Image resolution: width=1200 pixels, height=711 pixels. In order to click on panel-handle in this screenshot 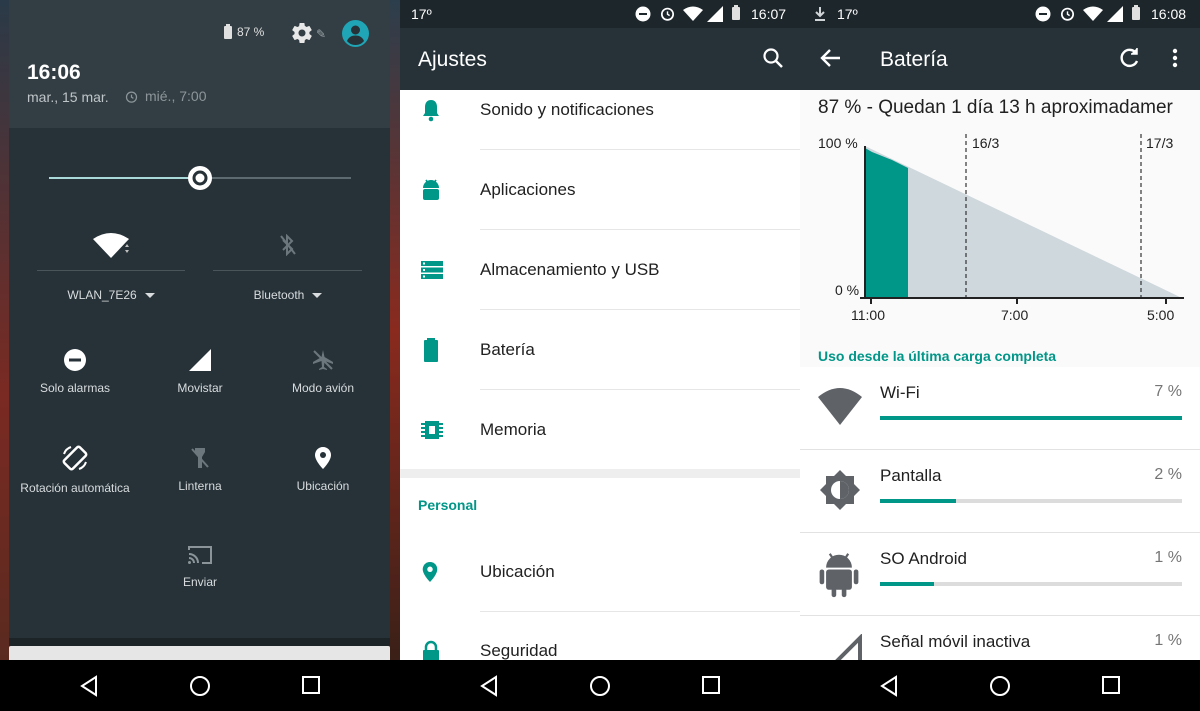, I will do `click(199, 642)`.